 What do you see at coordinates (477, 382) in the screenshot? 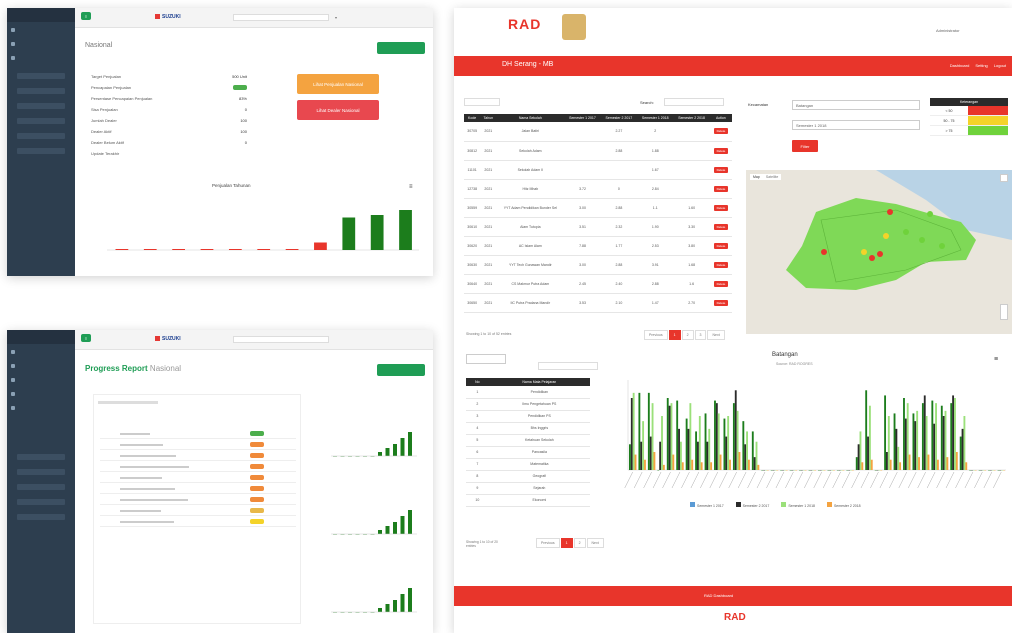
I see `column-header: No` at bounding box center [477, 382].